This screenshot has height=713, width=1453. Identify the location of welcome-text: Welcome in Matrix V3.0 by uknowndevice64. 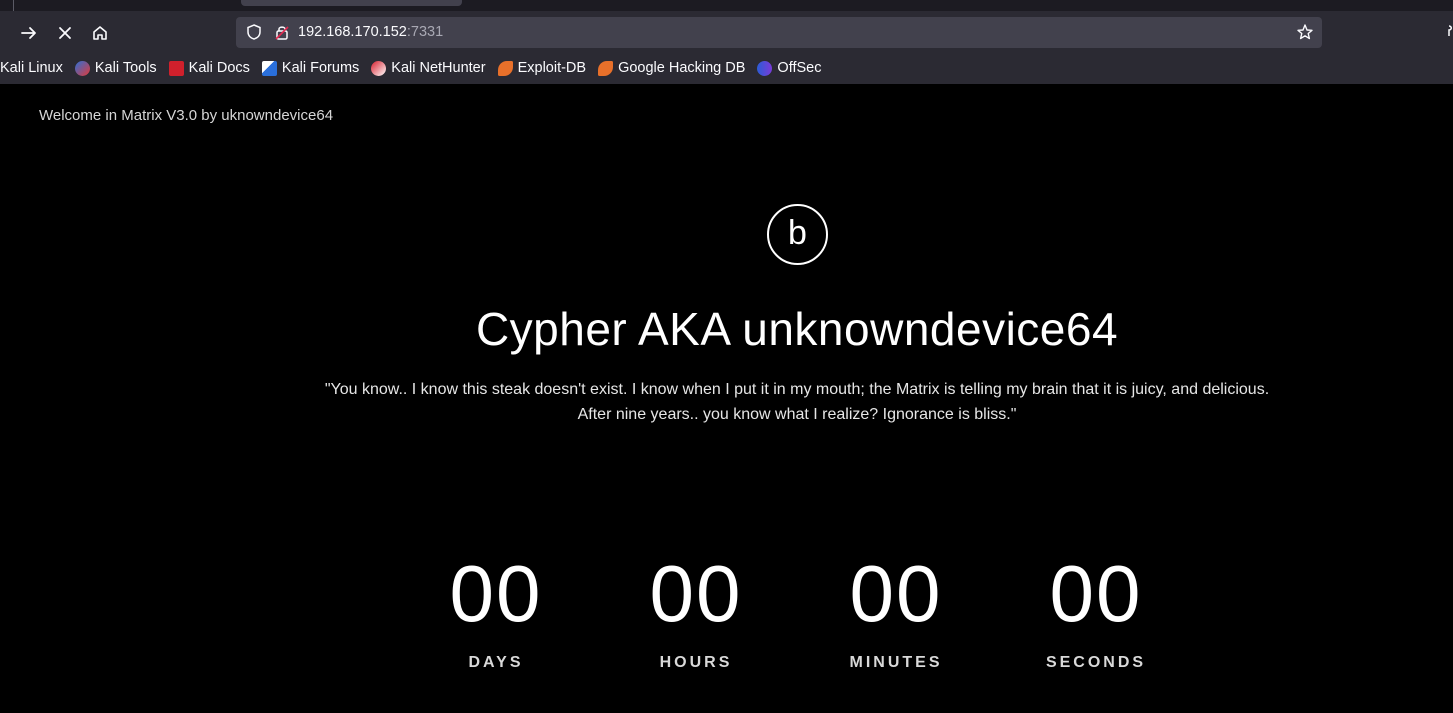
(186, 115).